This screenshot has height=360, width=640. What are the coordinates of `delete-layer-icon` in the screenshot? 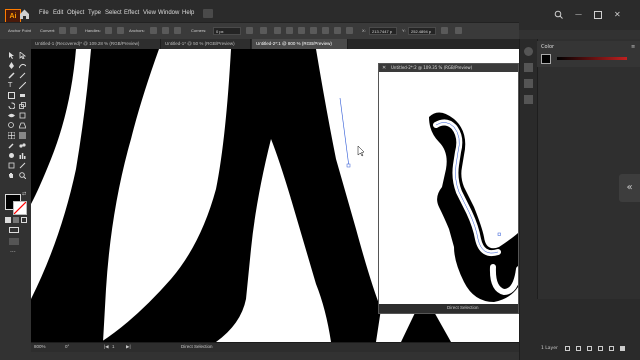 It's located at (622, 348).